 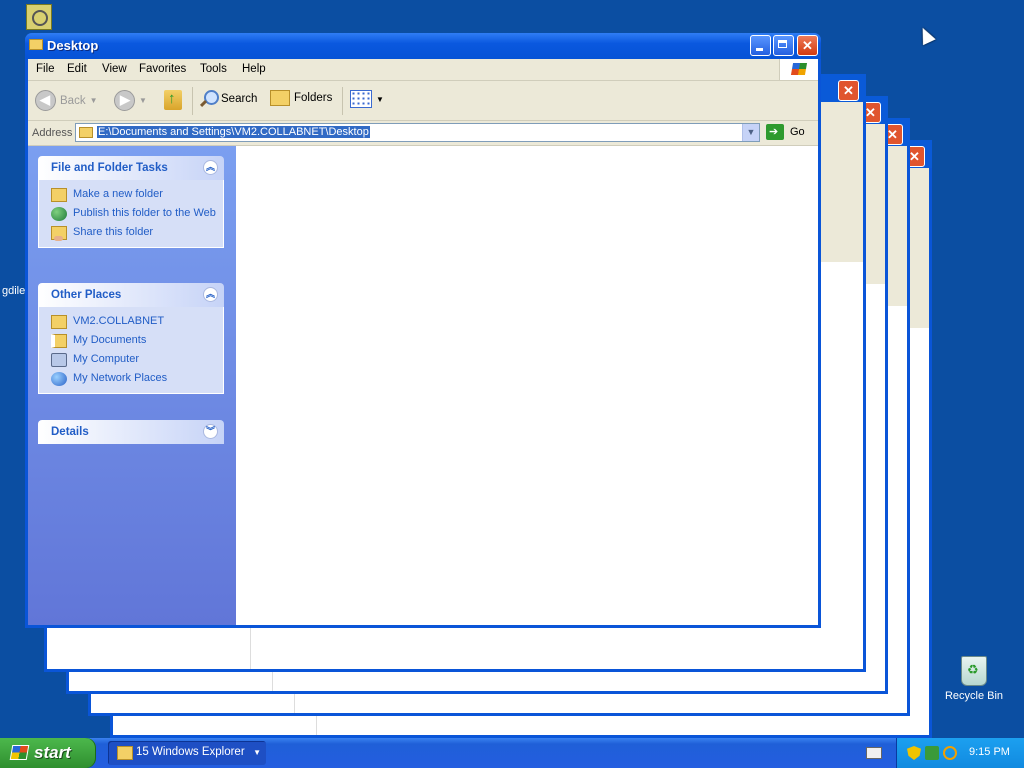 I want to click on standard-toolbar: Back ▼ ▼ Search Folders ▼, so click(x=423, y=101).